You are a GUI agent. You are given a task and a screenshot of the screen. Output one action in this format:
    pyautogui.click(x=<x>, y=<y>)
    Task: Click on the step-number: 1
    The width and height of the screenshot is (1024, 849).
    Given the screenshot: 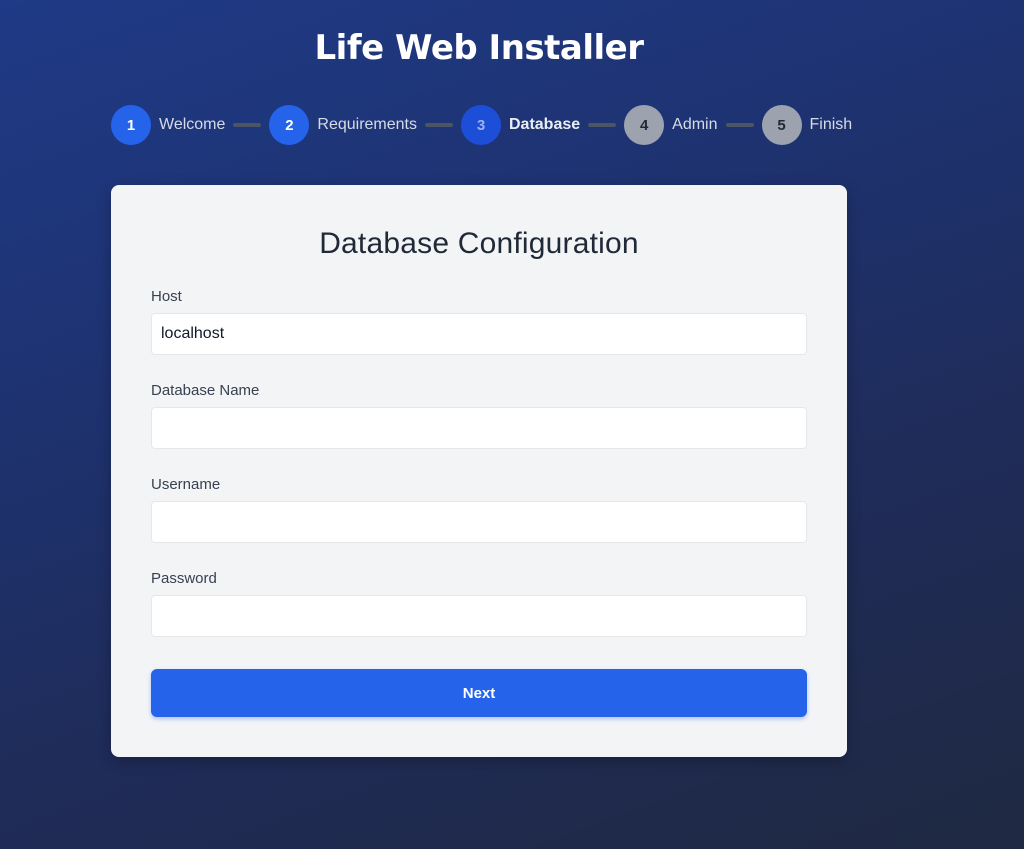 What is the action you would take?
    pyautogui.click(x=131, y=125)
    